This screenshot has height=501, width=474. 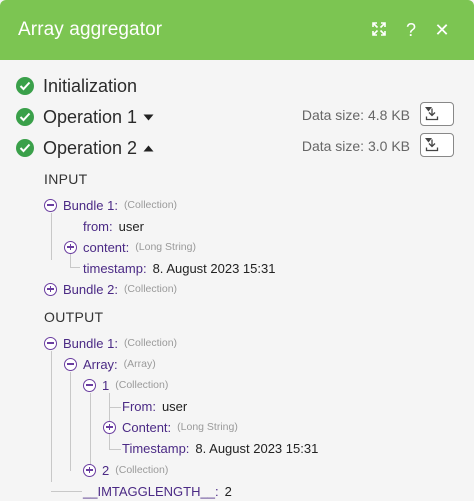 I want to click on operation-label: Initialization, so click(x=90, y=85).